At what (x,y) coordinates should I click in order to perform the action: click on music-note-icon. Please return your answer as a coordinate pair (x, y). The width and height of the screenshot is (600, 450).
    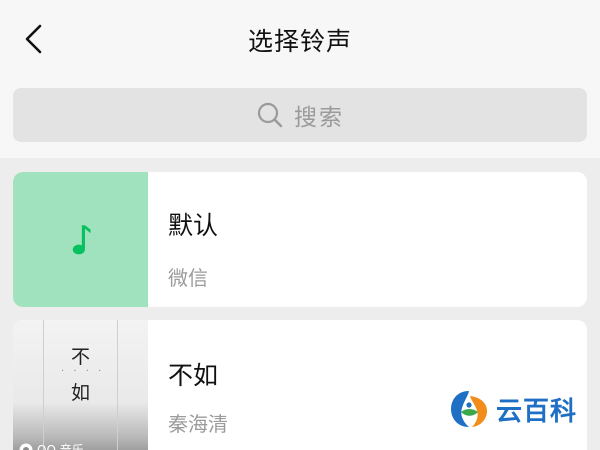
    Looking at the image, I should click on (81, 239).